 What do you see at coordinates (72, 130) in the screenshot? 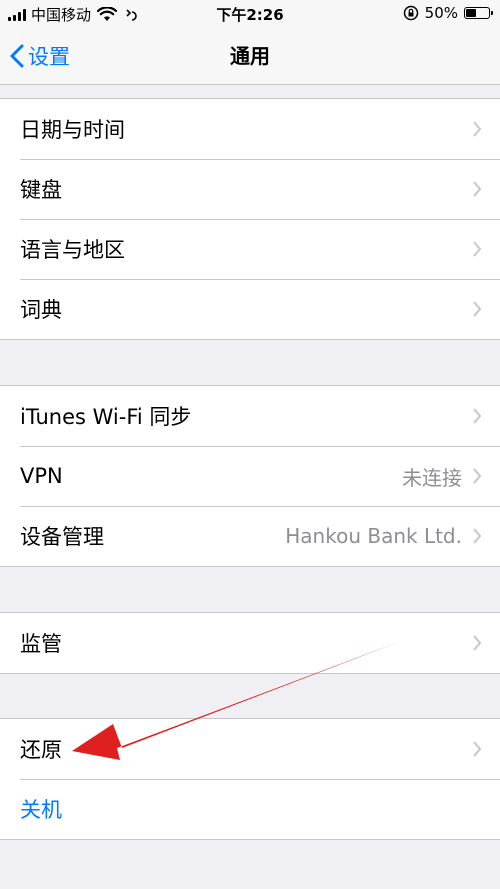
I see `row-label: 日期与时间` at bounding box center [72, 130].